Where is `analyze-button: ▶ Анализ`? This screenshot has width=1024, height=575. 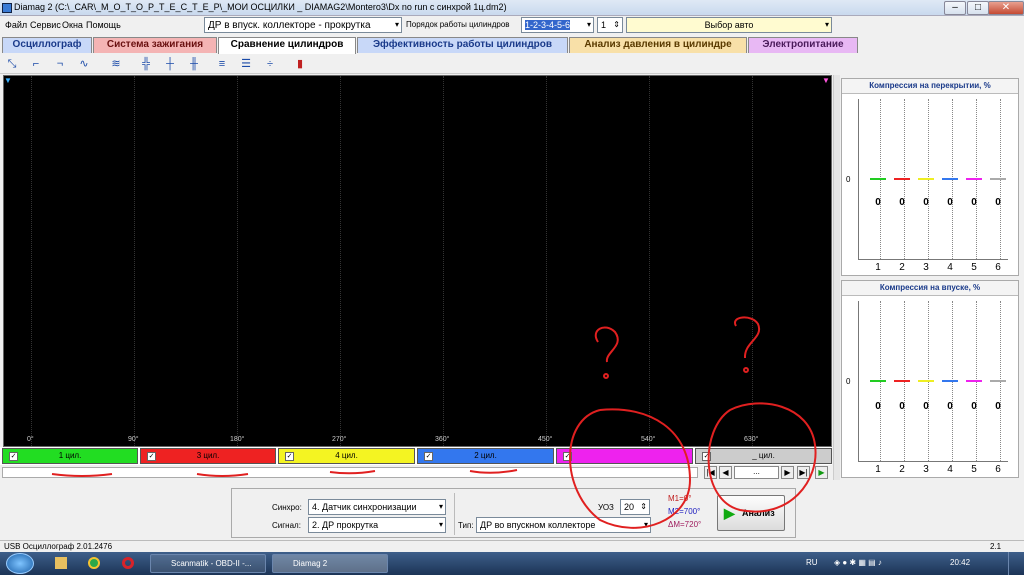
analyze-button: ▶ Анализ is located at coordinates (751, 513).